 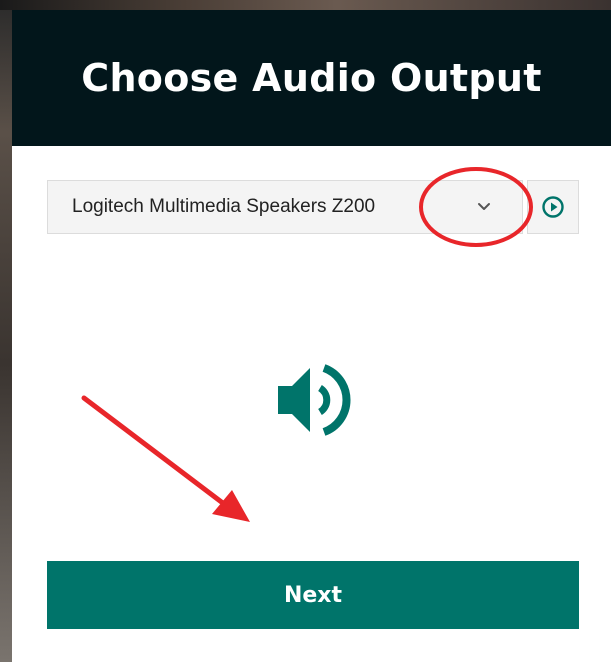 I want to click on dialog-title: Choose Audio Output, so click(x=311, y=78).